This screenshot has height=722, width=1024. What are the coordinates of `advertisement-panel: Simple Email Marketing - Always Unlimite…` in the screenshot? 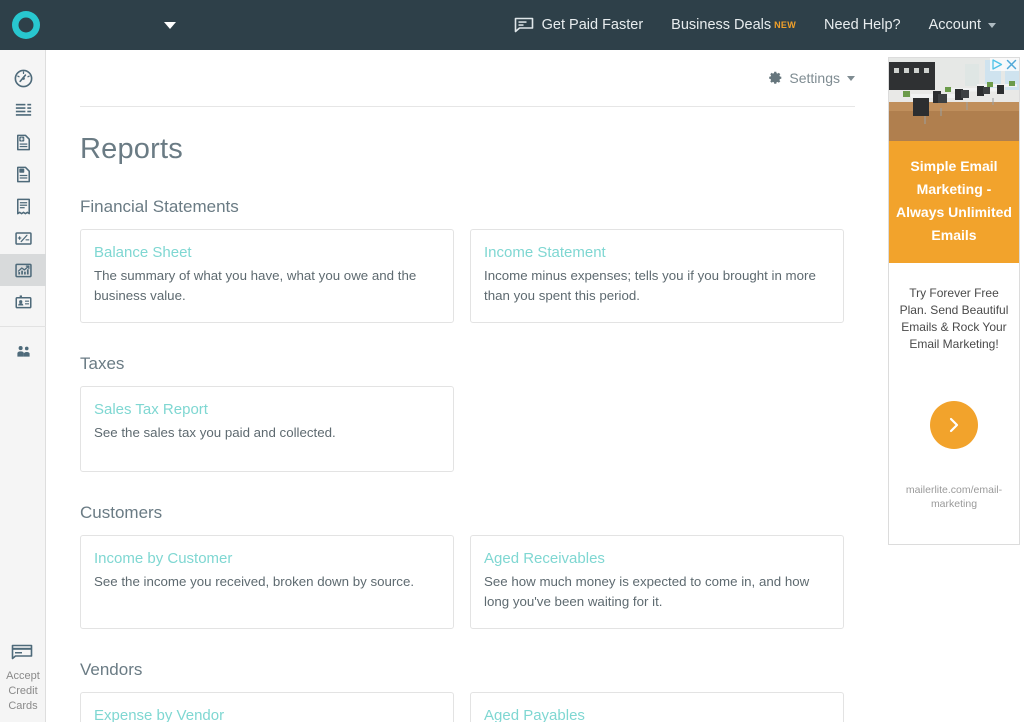 It's located at (956, 386).